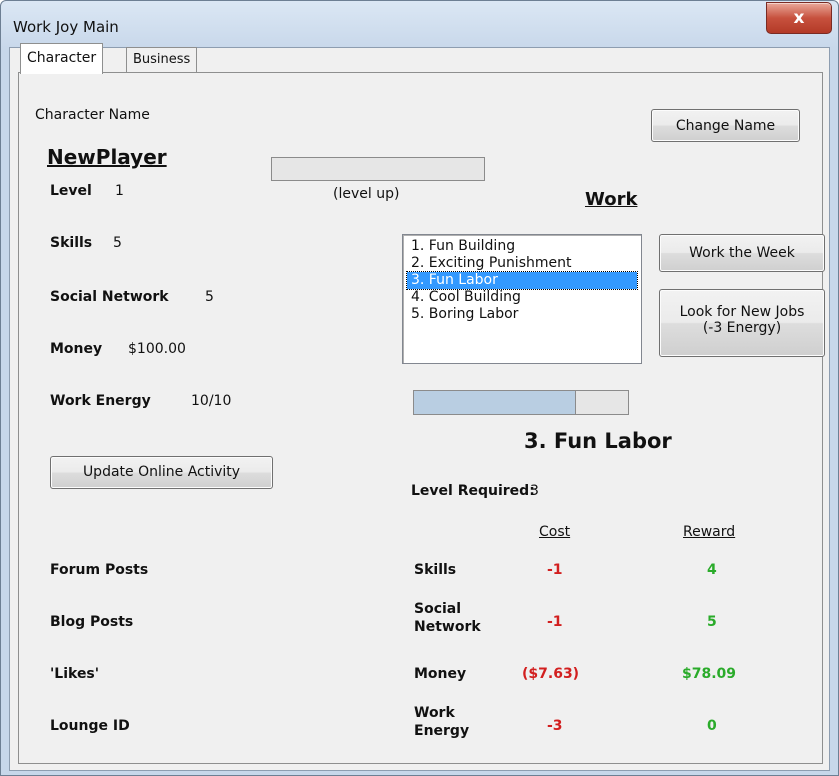 This screenshot has height=776, width=839. Describe the element at coordinates (107, 157) in the screenshot. I see `player-name: NewPlayer` at that location.